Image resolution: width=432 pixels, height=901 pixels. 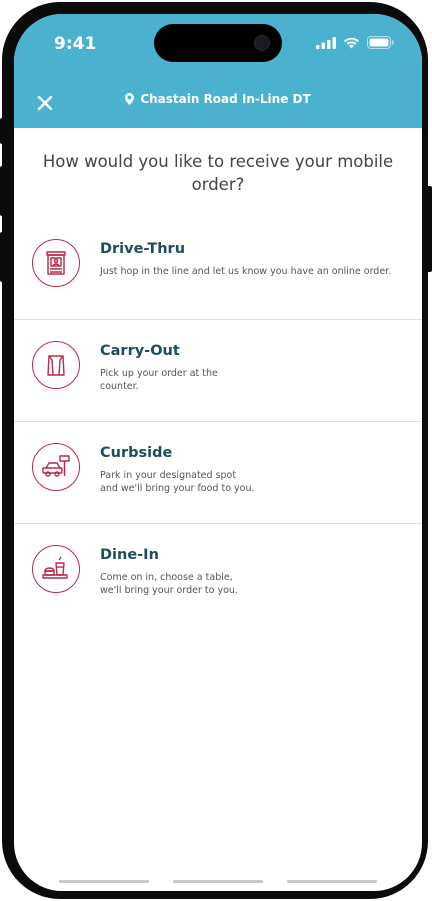 I want to click on wifi-icon, so click(x=351, y=42).